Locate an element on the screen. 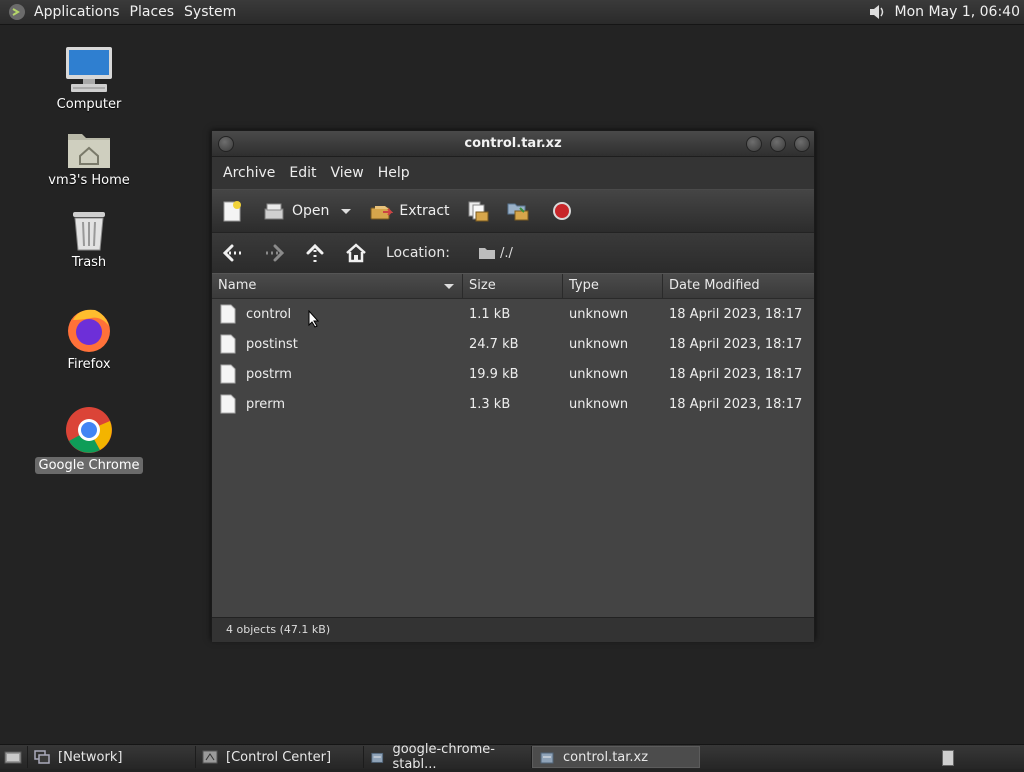  sort-descending-icon is located at coordinates (449, 286).